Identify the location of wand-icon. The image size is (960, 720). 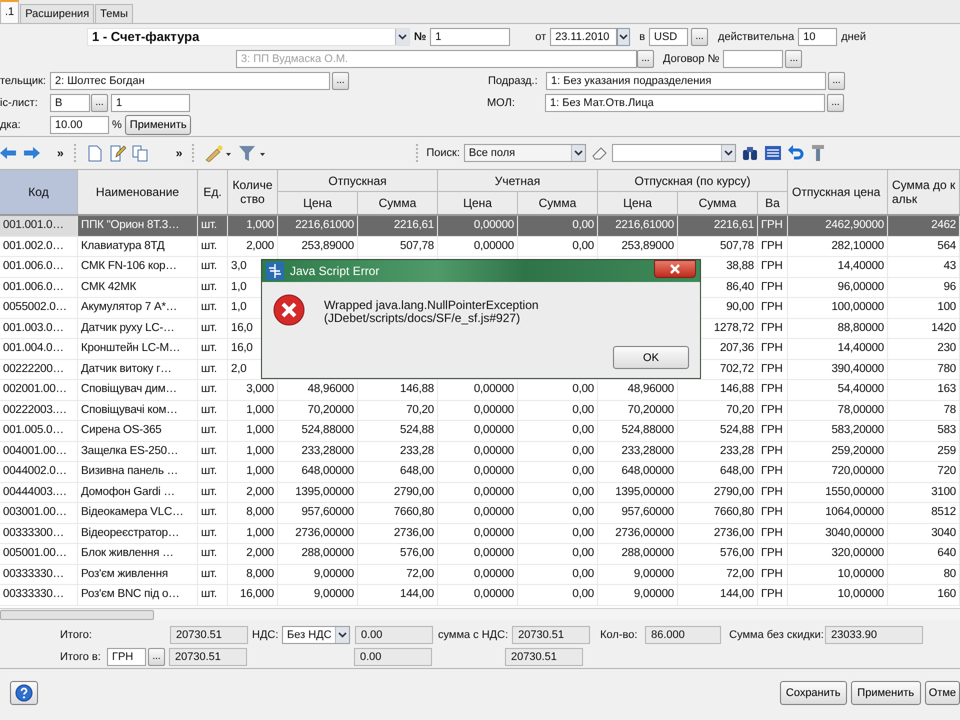
(218, 153).